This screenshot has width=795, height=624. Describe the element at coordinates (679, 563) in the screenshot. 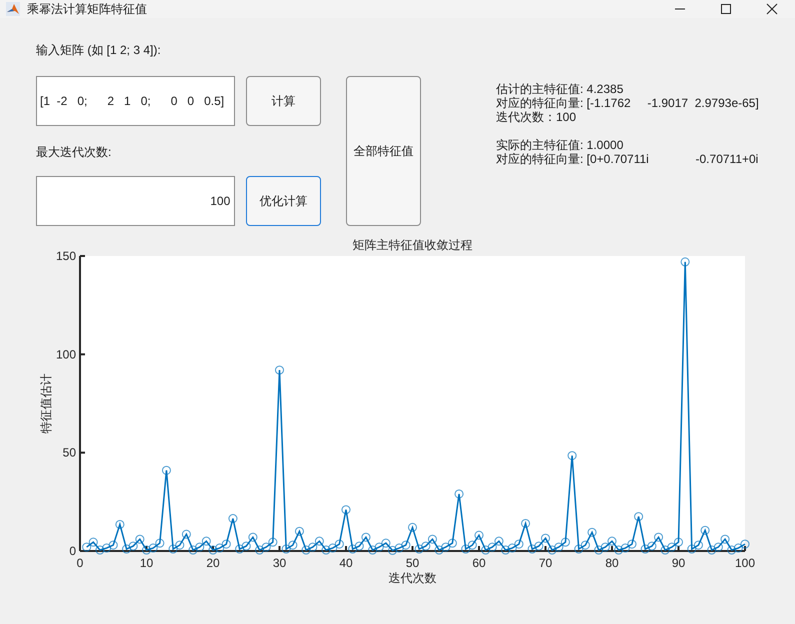

I see `x-tick-label: 90` at that location.